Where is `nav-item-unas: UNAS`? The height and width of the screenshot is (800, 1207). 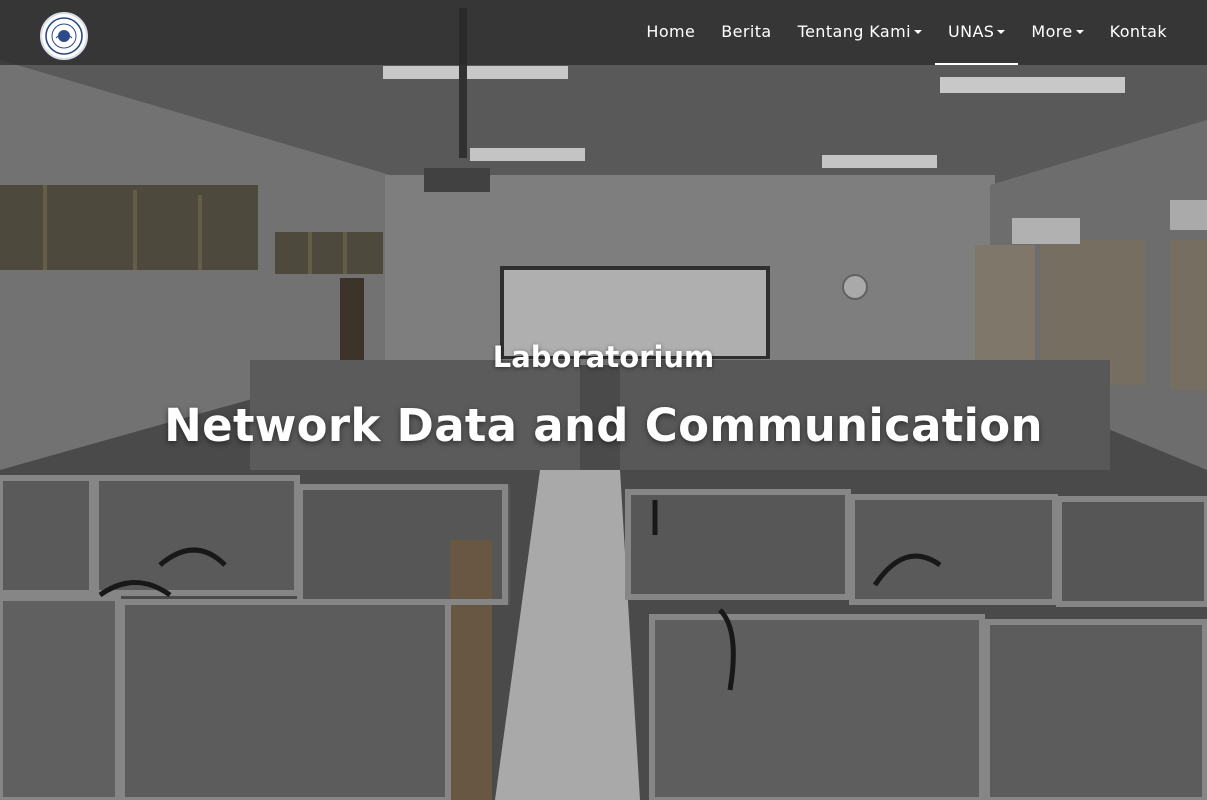
nav-item-unas: UNAS is located at coordinates (976, 32).